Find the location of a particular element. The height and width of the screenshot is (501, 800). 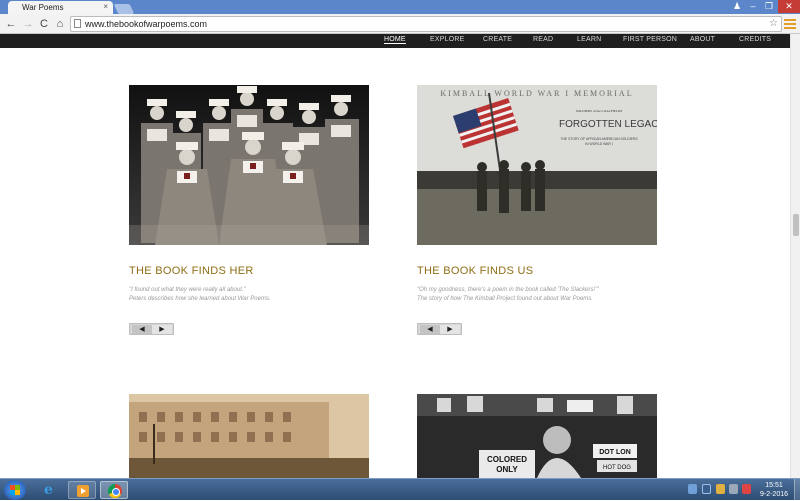

nav-explore: EXPLORE is located at coordinates (447, 39).